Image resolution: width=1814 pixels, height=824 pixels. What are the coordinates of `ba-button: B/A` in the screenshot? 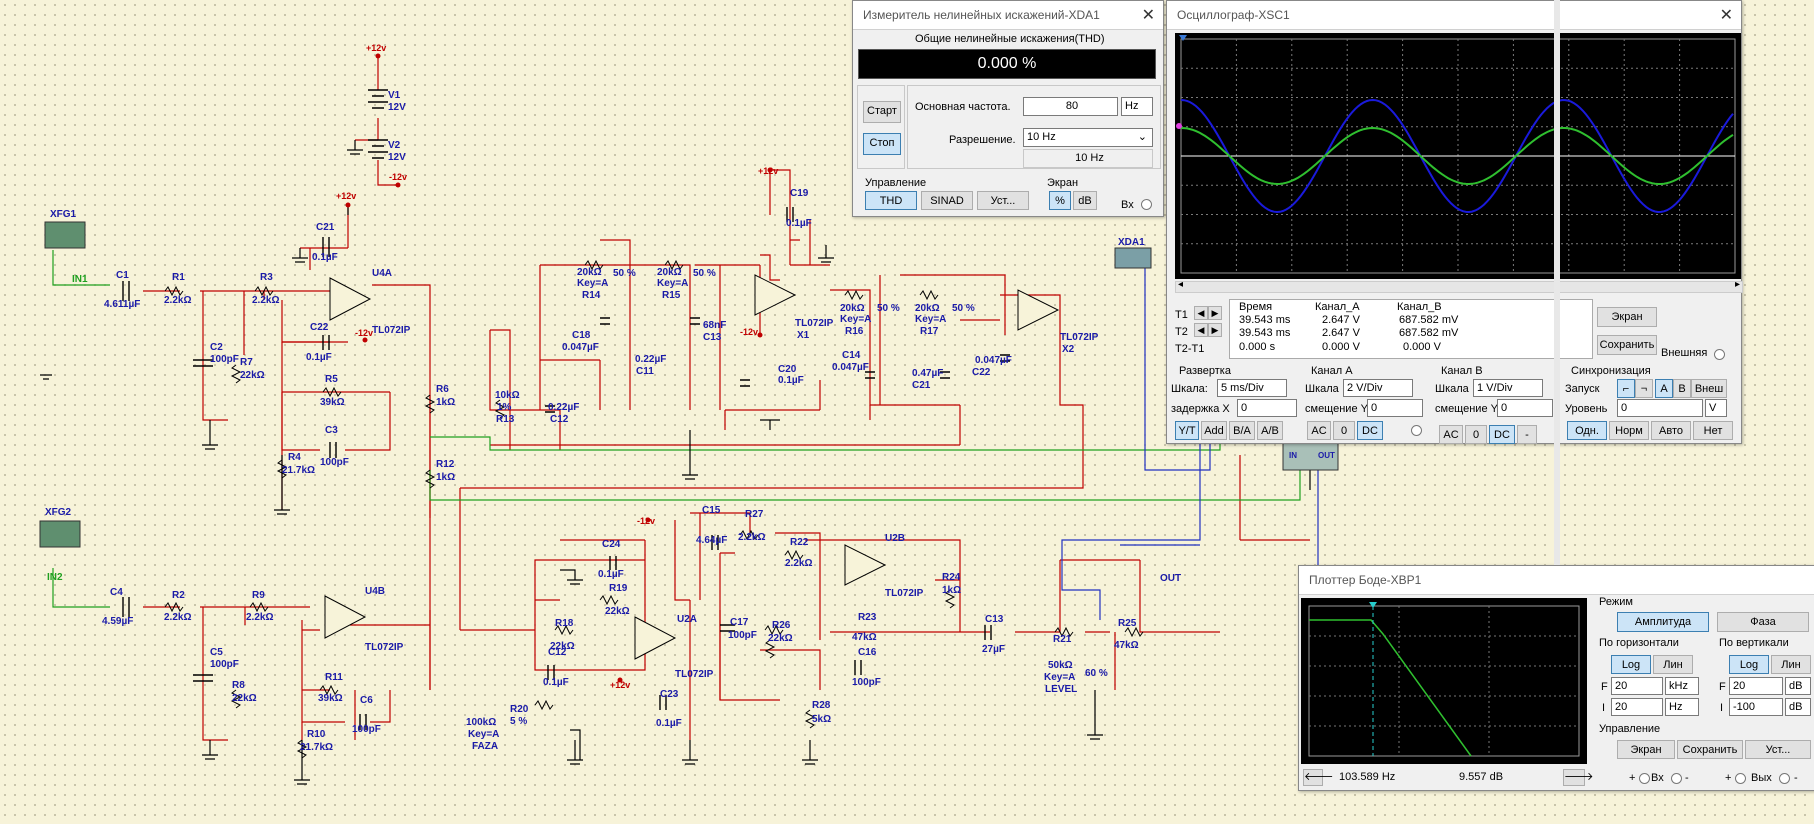 It's located at (1242, 430).